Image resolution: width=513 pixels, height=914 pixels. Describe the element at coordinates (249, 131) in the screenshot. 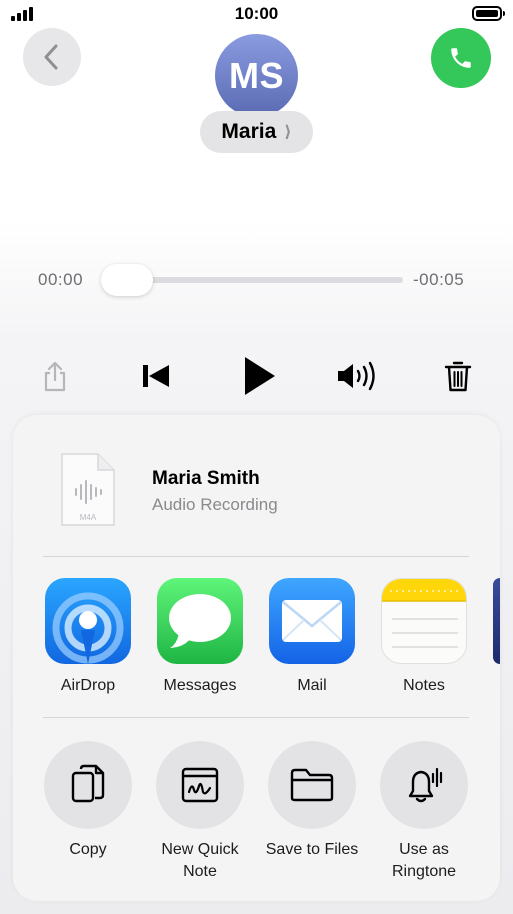

I see `contact-name: Maria` at that location.